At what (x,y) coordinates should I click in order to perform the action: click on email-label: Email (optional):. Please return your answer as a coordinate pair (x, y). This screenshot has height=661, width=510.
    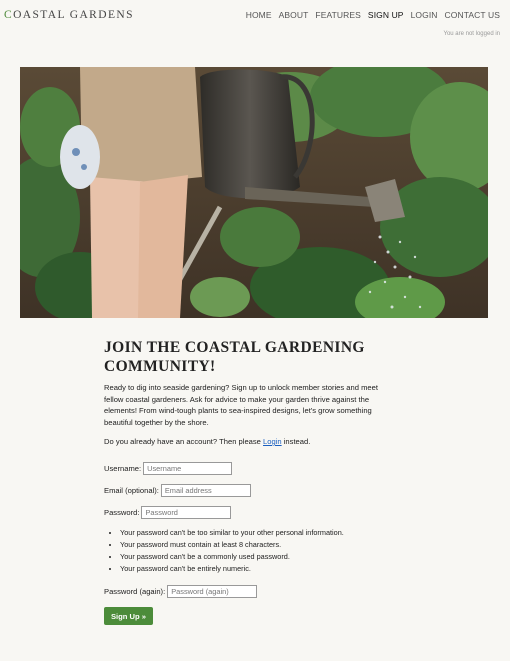
    Looking at the image, I should click on (131, 490).